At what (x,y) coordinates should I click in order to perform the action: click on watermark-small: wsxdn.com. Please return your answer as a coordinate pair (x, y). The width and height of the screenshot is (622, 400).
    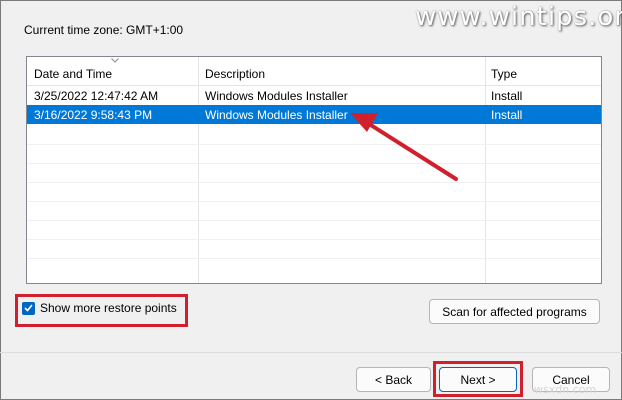
    Looking at the image, I should click on (565, 389).